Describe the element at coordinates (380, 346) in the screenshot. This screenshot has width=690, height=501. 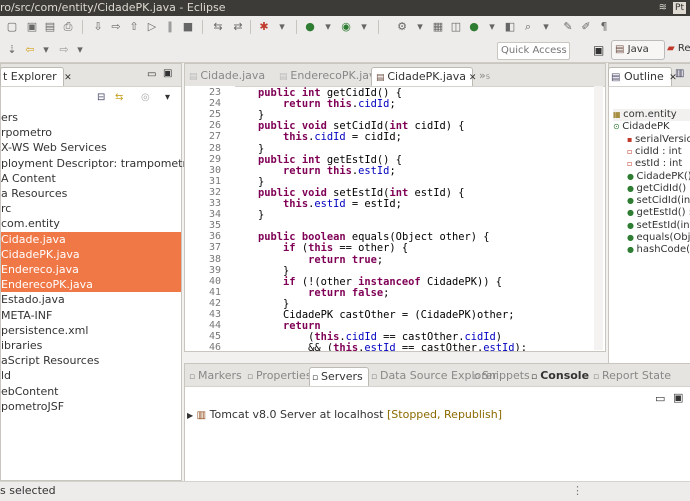
I see `code-line: && (this.estId == castOther.estId);` at that location.